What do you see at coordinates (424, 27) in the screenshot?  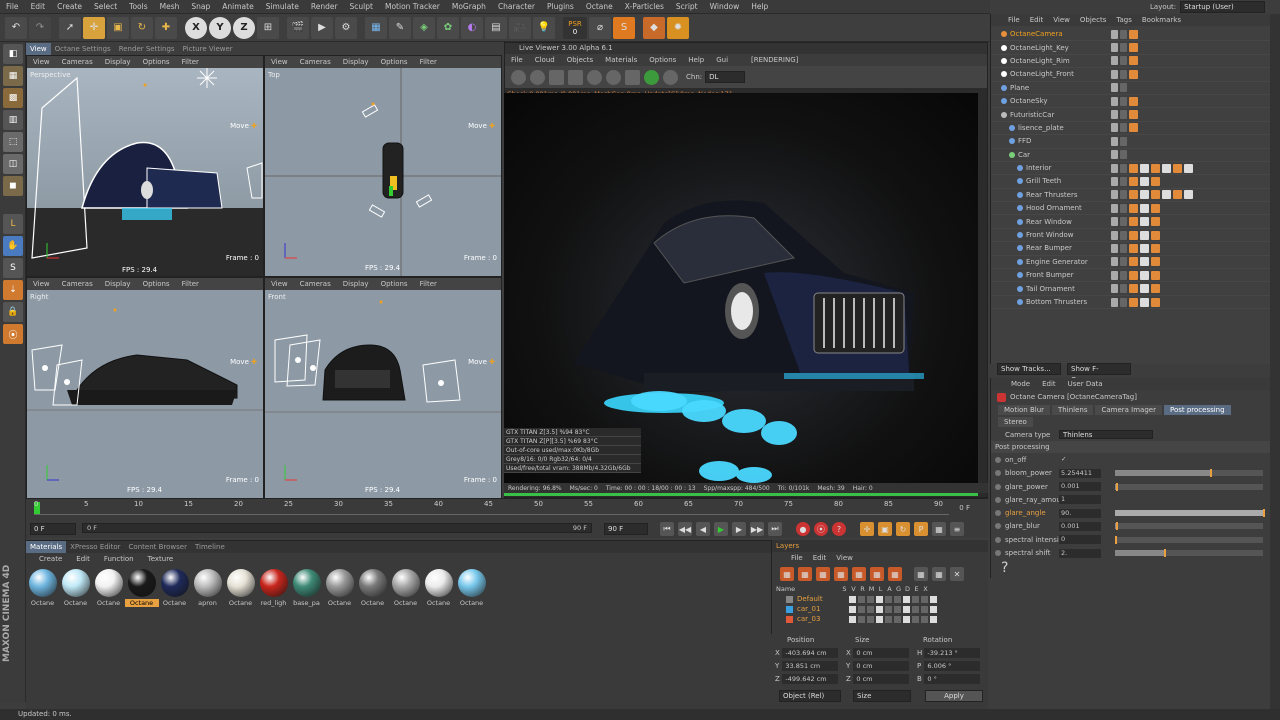 I see `nurbs-icon: ◈` at bounding box center [424, 27].